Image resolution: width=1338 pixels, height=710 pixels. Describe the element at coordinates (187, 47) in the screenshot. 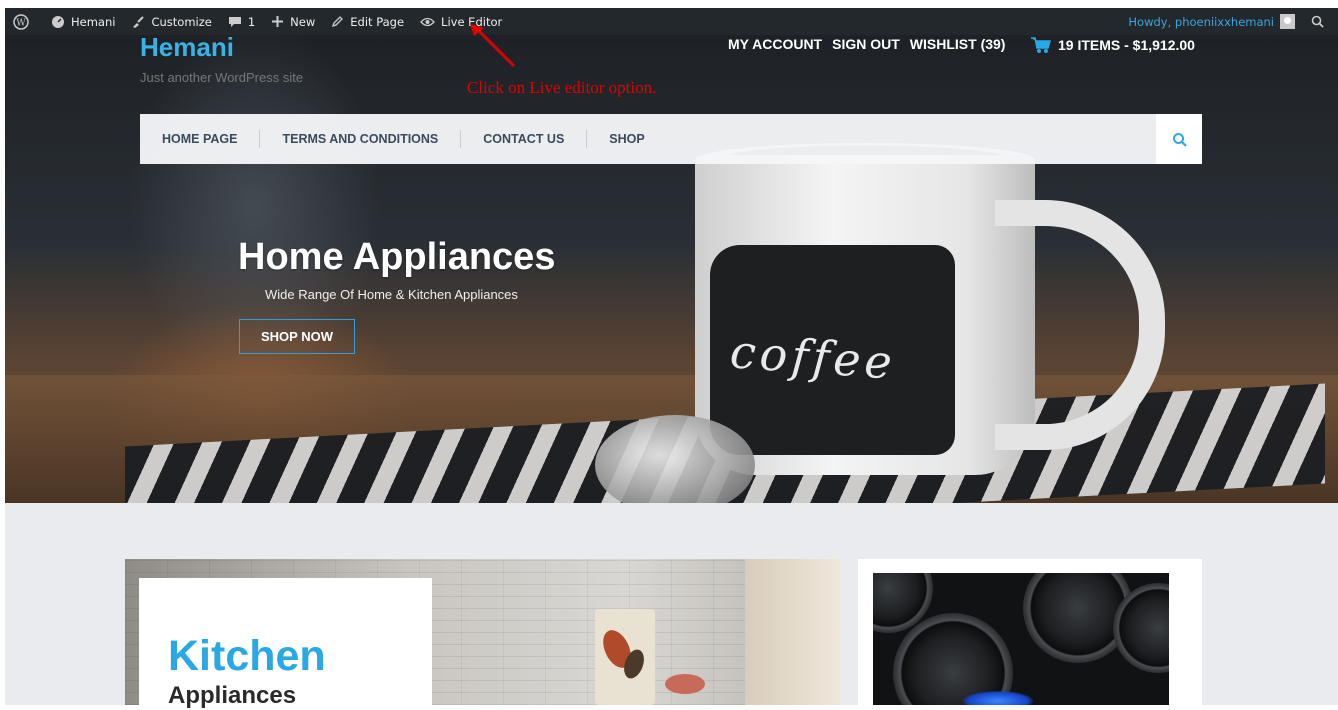

I see `site-title: Hemani` at that location.